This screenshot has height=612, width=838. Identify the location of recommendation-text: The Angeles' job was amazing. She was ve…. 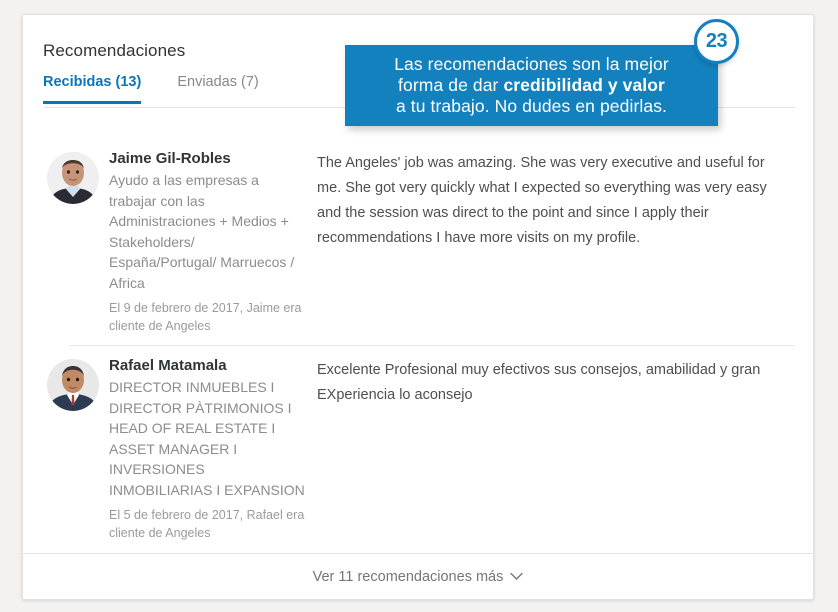
(542, 200).